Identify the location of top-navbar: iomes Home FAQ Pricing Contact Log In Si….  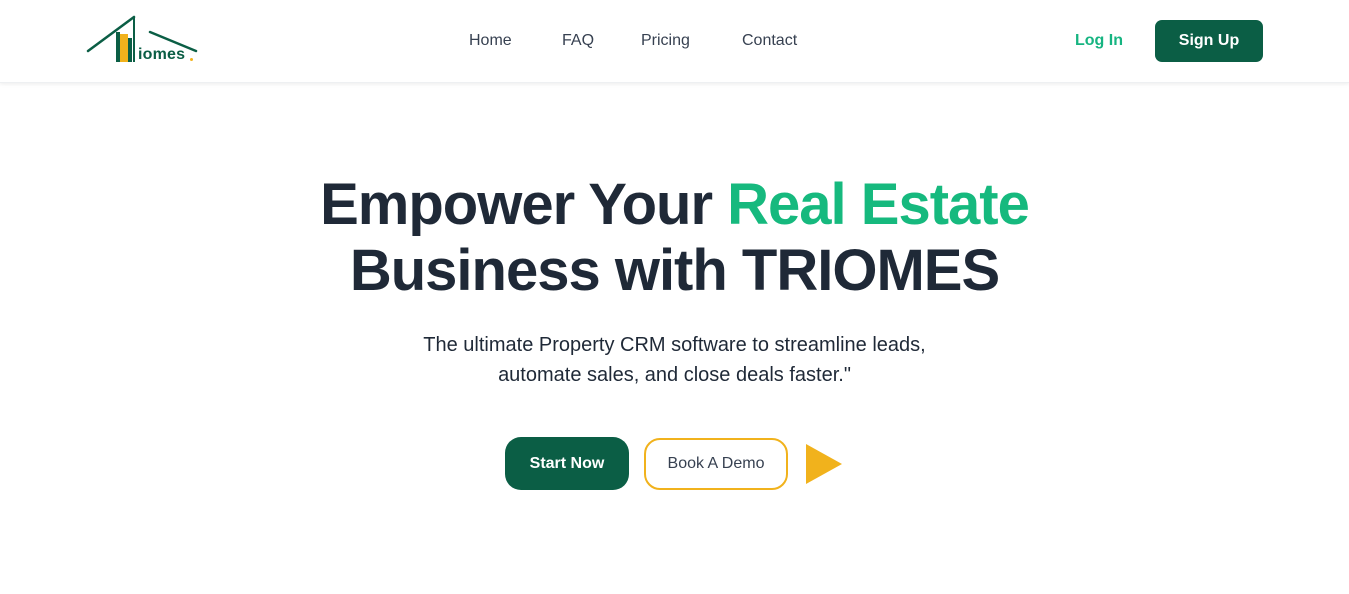
(674, 41).